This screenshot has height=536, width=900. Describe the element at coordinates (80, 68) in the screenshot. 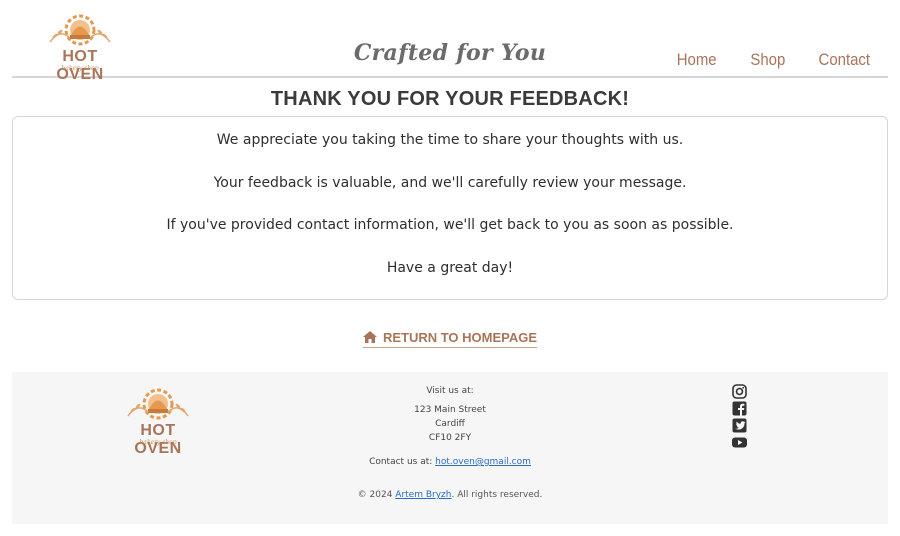

I see `brand-subtitle: bakery shop` at that location.